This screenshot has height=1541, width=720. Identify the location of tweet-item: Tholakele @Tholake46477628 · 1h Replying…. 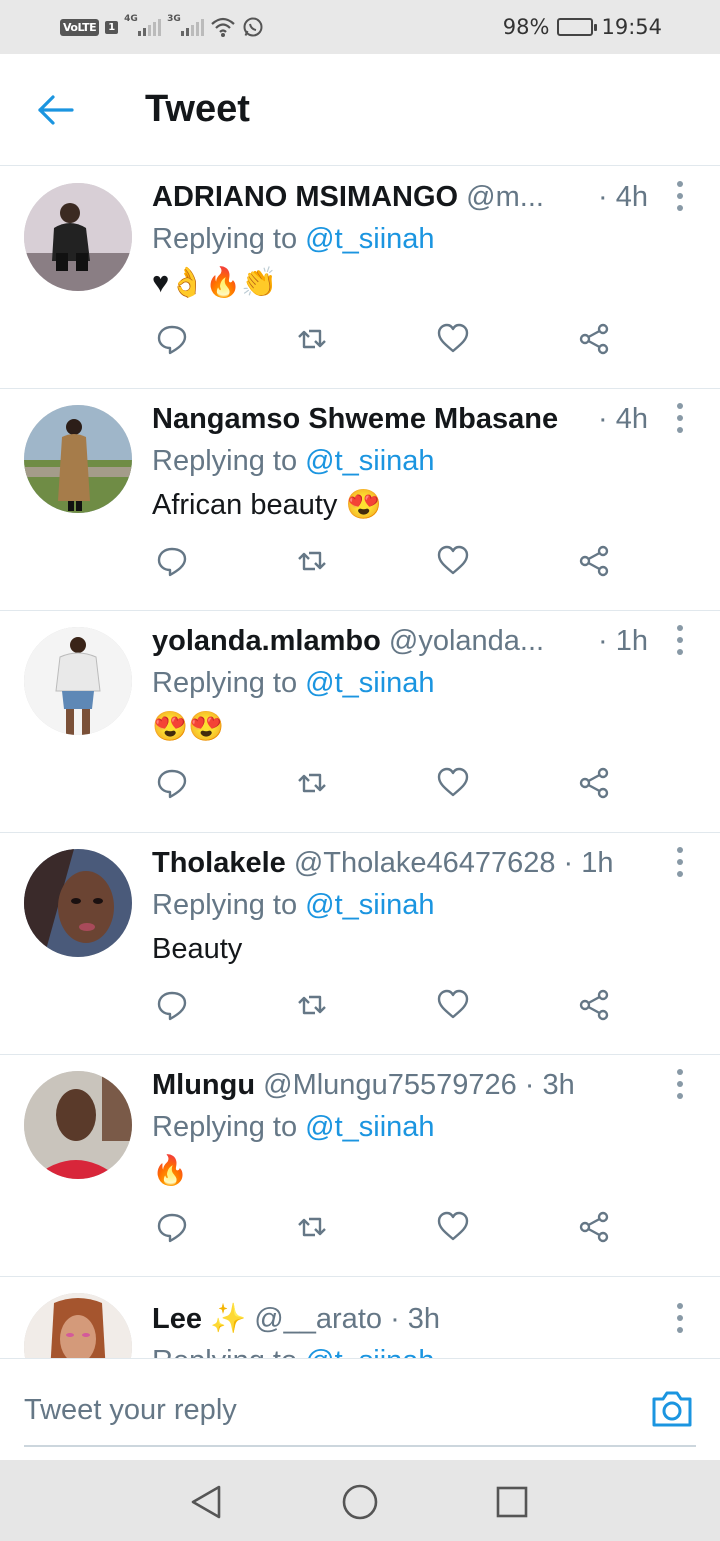
(360, 944).